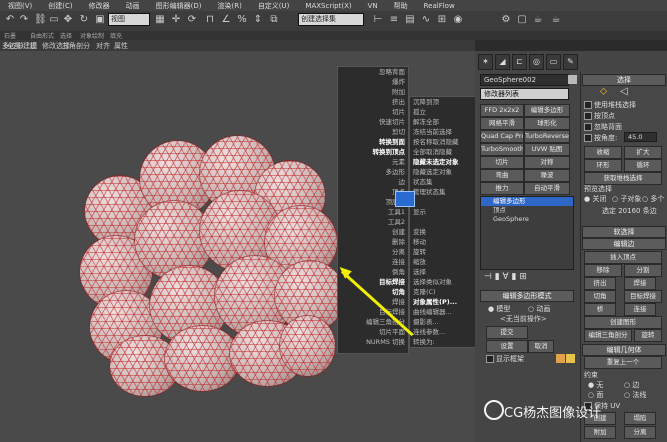 The image size is (667, 442). What do you see at coordinates (401, 6) in the screenshot?
I see `menu-help: 帮助` at bounding box center [401, 6].